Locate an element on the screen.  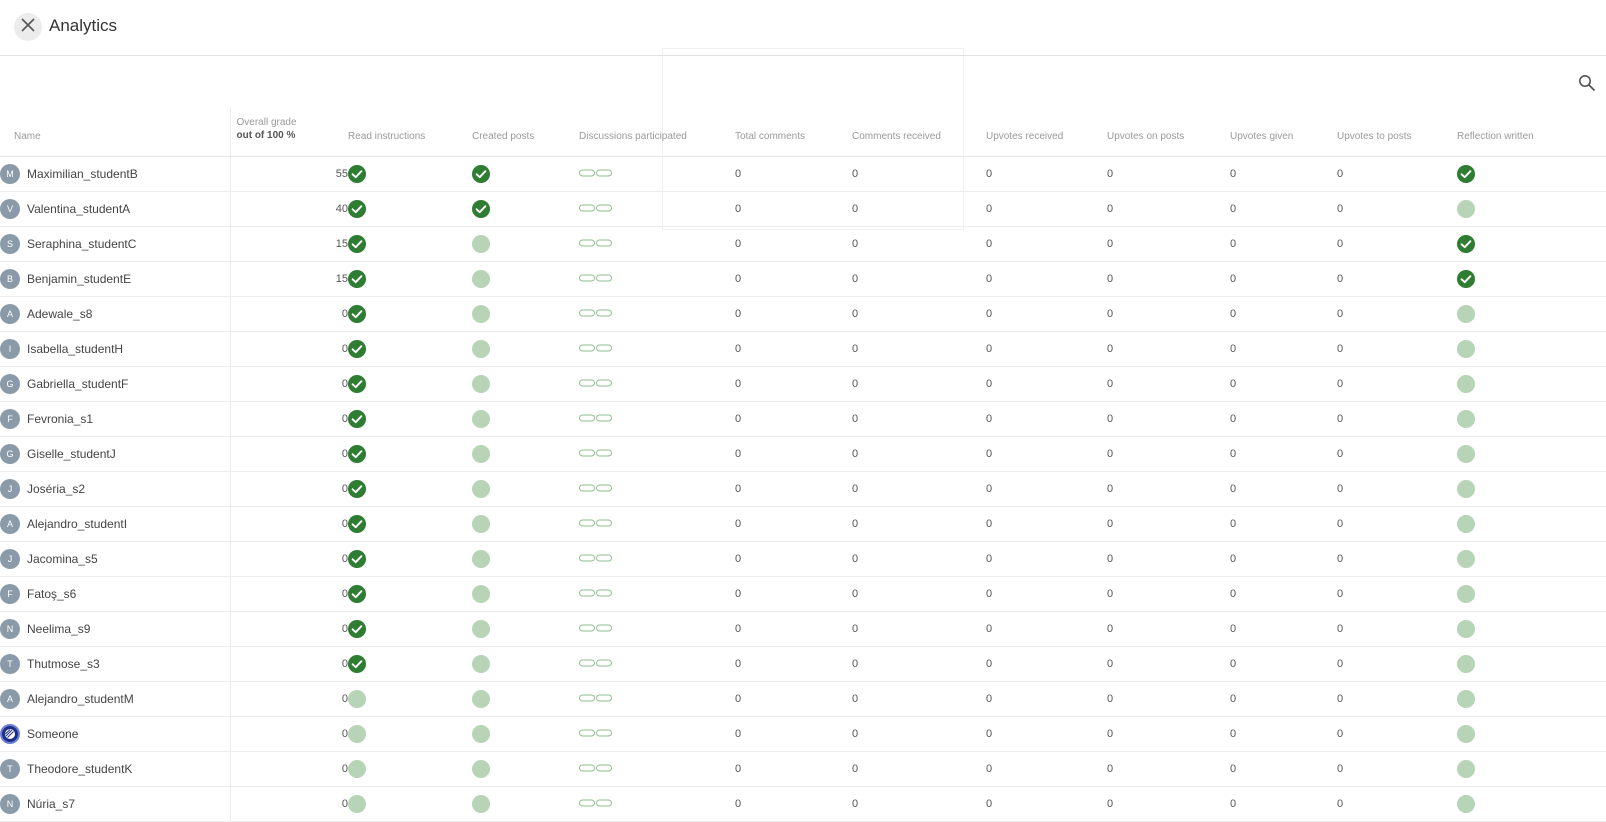
search-button is located at coordinates (1588, 84).